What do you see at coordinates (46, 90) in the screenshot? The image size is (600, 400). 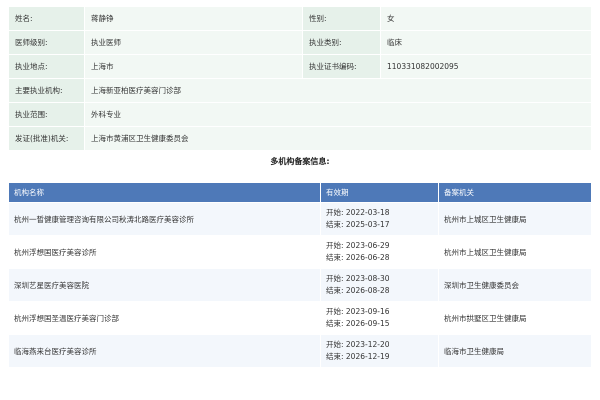 I see `info-label: 主要执业机构:` at bounding box center [46, 90].